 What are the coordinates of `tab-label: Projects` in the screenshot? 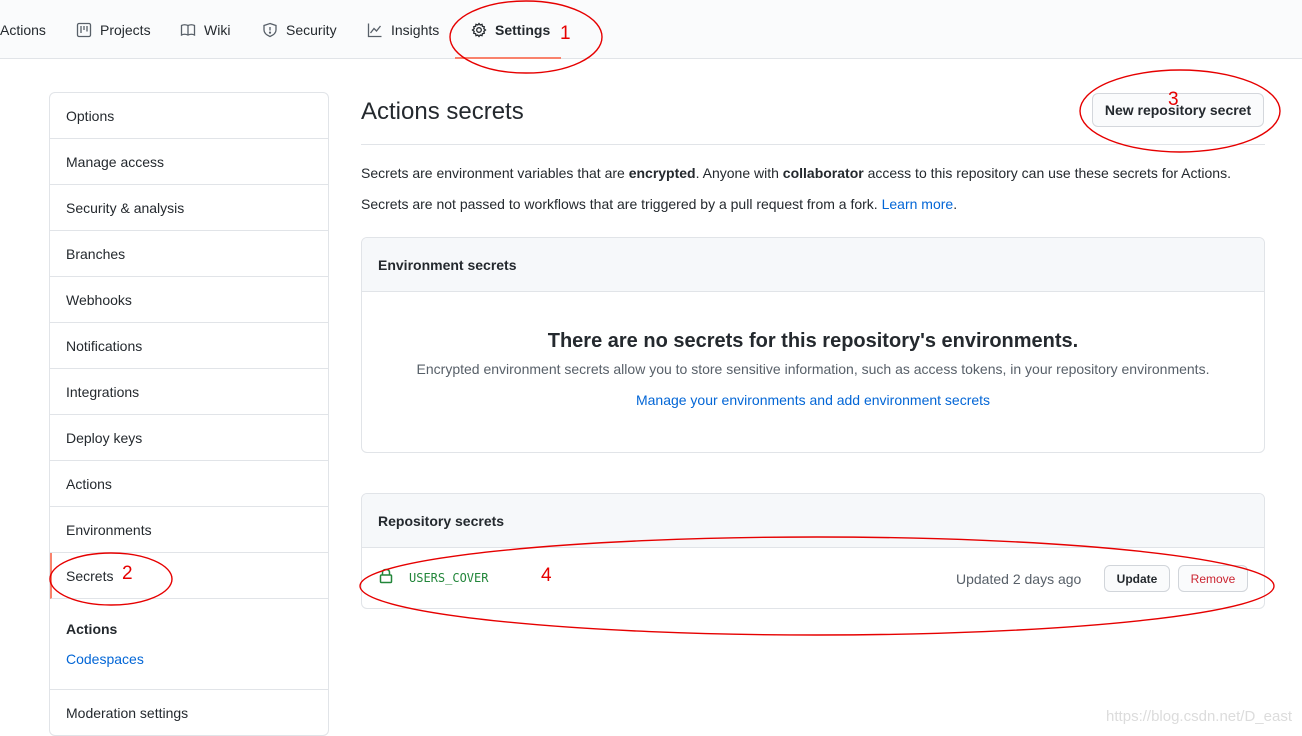 It's located at (125, 29).